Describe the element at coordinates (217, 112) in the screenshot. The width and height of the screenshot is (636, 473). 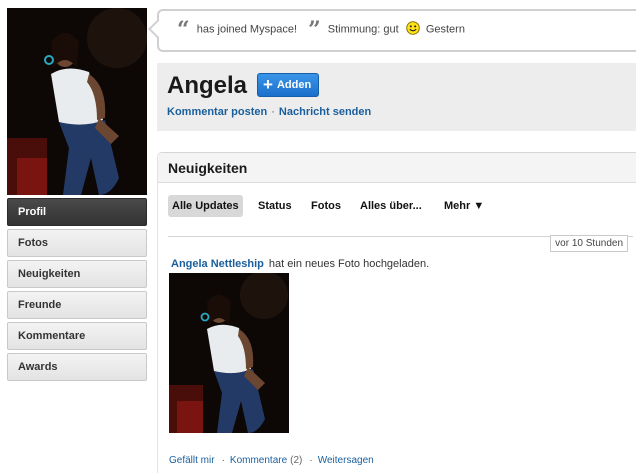
I see `post-comment-link: Kommentar posten` at that location.